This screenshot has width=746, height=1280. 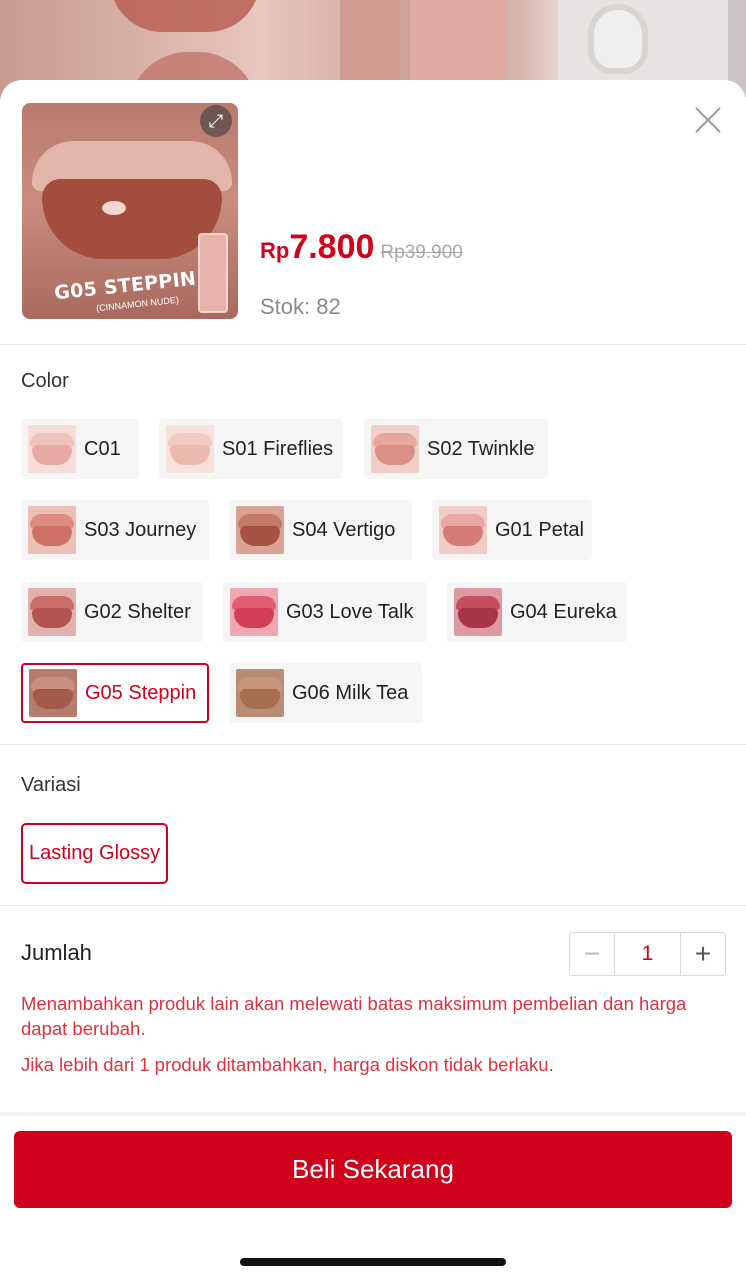 I want to click on color-option-g06-milk-tea: G06 Milk Tea, so click(x=325, y=693).